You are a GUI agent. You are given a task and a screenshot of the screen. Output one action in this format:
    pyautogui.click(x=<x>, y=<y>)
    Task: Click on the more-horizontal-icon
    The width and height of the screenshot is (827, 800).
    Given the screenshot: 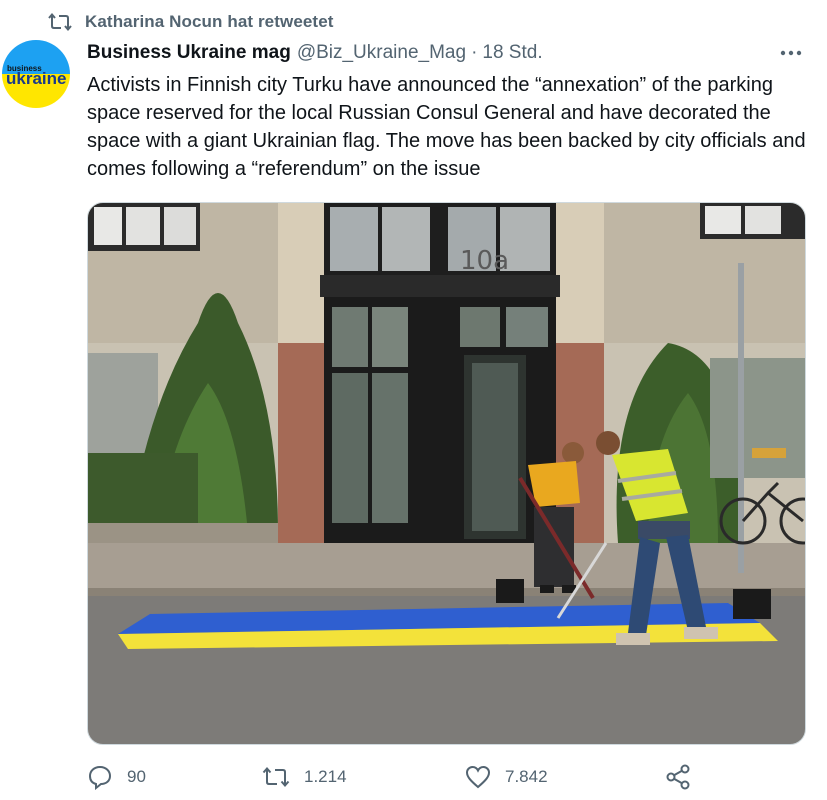 What is the action you would take?
    pyautogui.click(x=791, y=53)
    